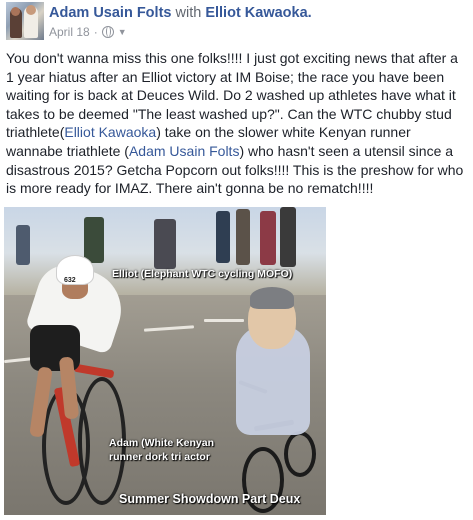 The image size is (473, 520). What do you see at coordinates (202, 274) in the screenshot?
I see `photo-caption-elliot: Elliot (Elephant WTC cycling MOFO)` at bounding box center [202, 274].